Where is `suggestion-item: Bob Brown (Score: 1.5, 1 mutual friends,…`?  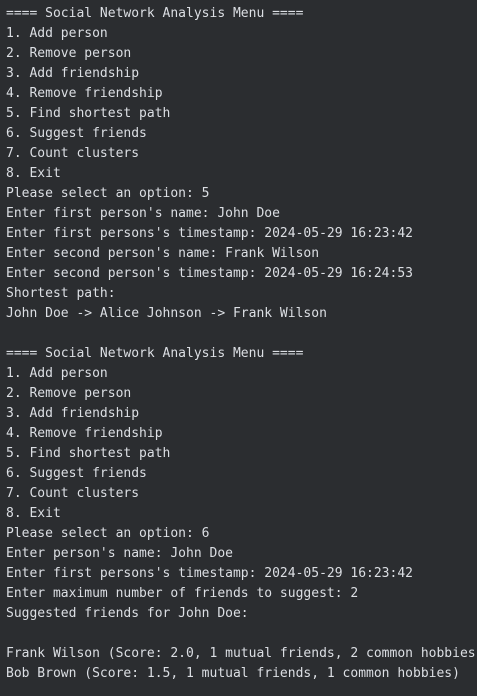
suggestion-item: Bob Brown (Score: 1.5, 1 mutual friends,… is located at coordinates (233, 673).